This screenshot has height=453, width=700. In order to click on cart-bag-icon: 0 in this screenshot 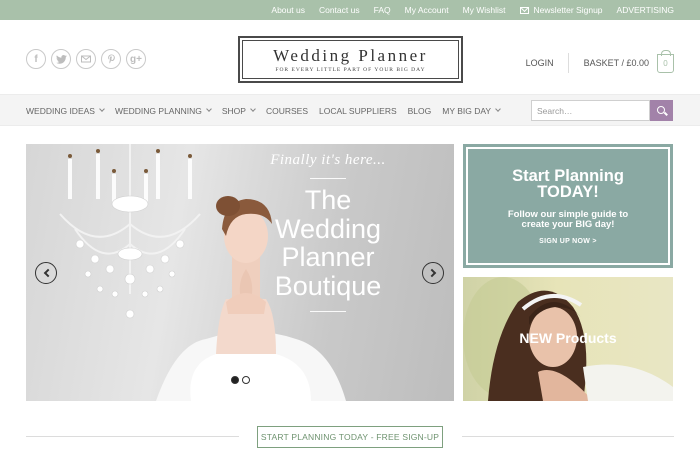, I will do `click(665, 61)`.